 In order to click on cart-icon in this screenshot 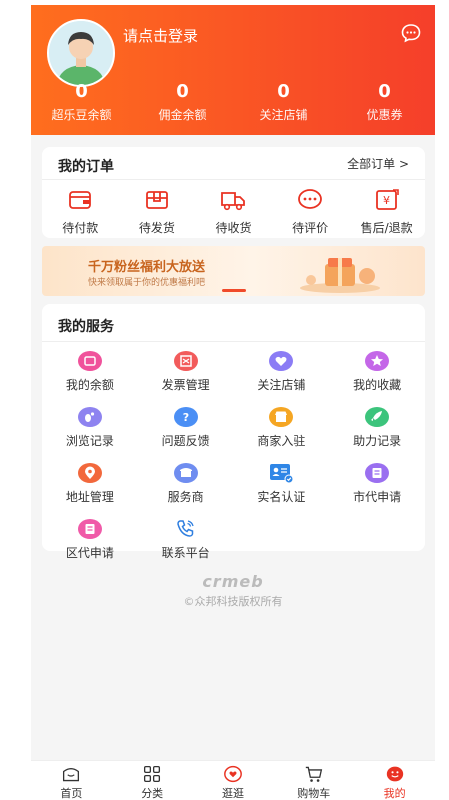, I will do `click(313, 774)`.